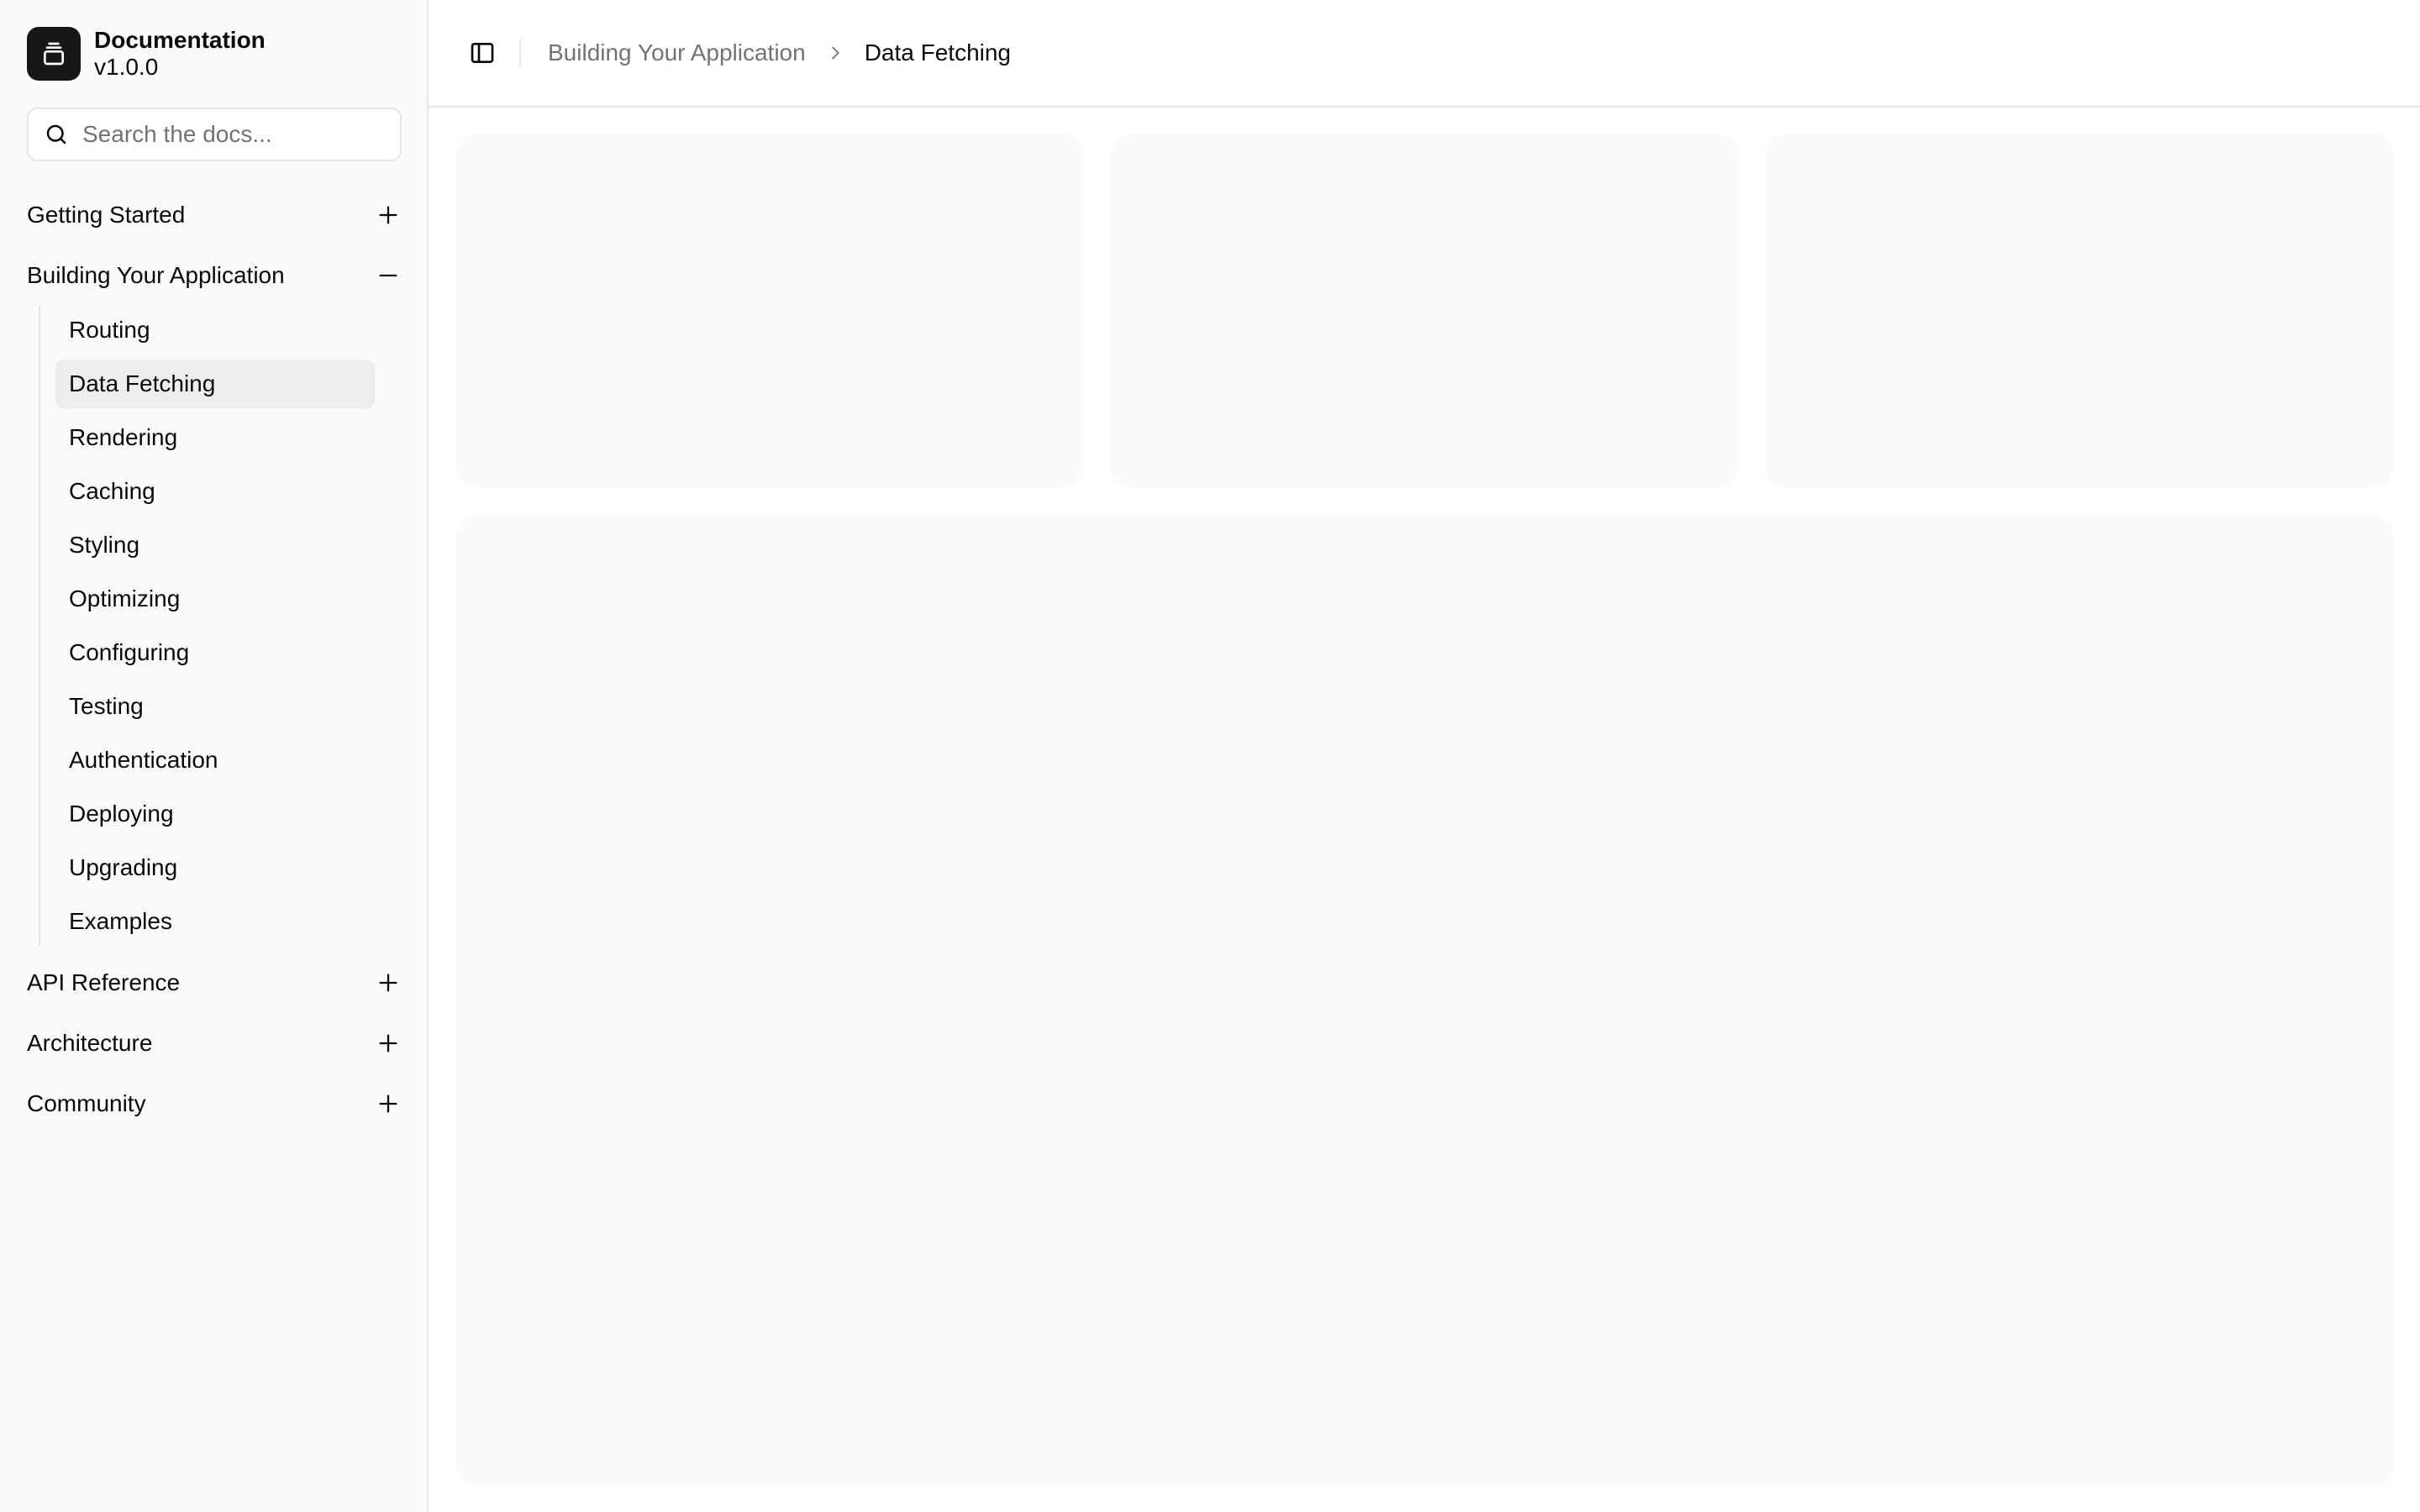  I want to click on top-bar: Building Your Application Data Fetching, so click(1424, 54).